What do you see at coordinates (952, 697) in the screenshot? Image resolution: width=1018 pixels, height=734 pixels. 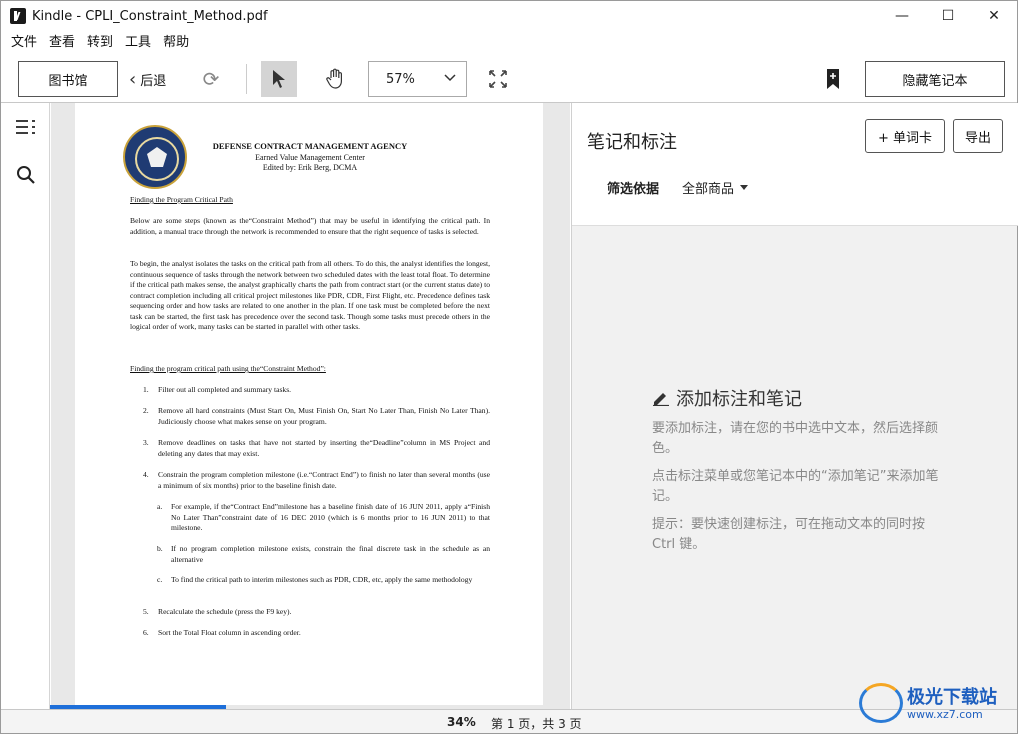 I see `watermark-name: 极光下载站` at bounding box center [952, 697].